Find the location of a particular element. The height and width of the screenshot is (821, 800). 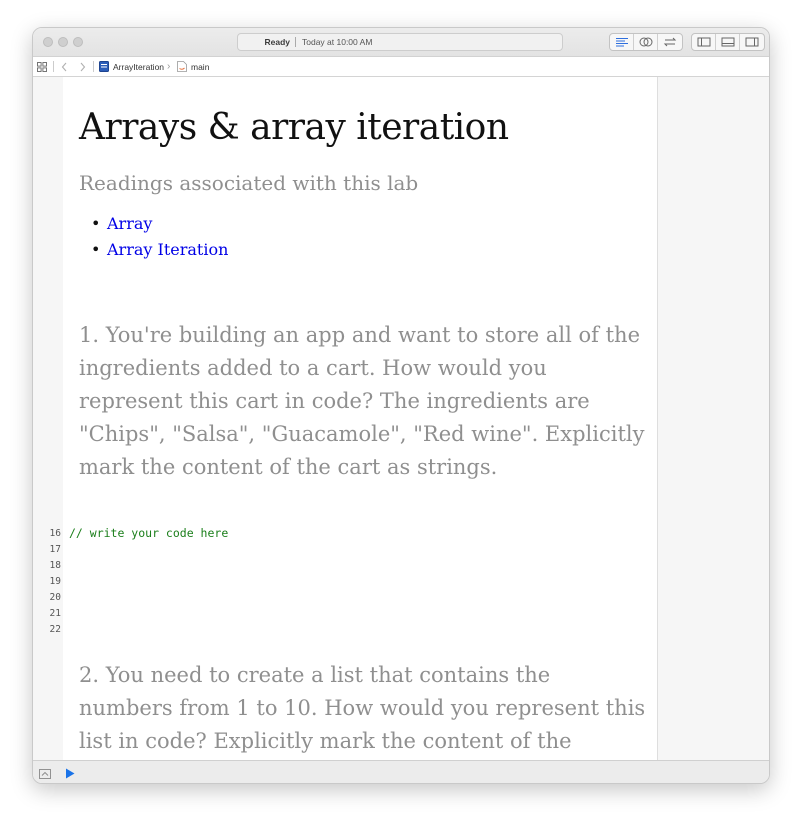

debug-area-toggle-icon is located at coordinates (727, 42).